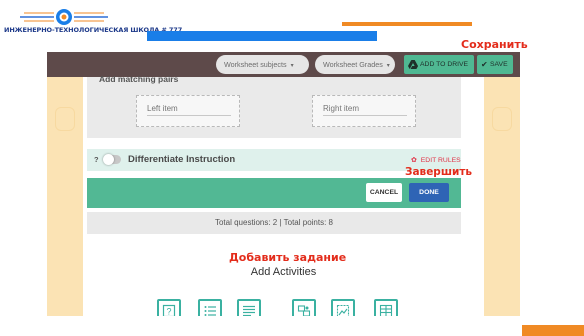  Describe the element at coordinates (96, 159) in the screenshot. I see `help-icon: ?` at that location.